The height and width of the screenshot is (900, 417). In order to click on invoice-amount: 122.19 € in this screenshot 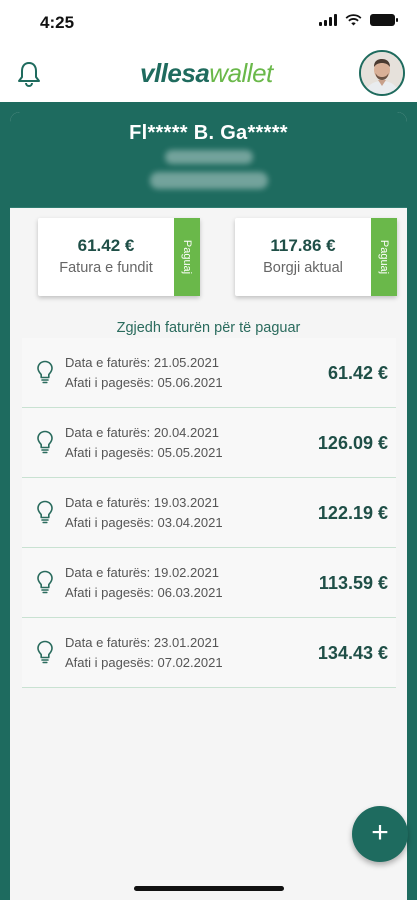, I will do `click(352, 513)`.